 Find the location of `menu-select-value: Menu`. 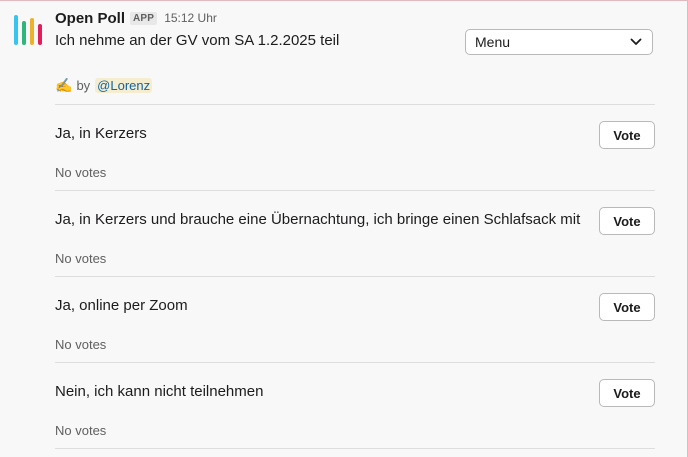

menu-select-value: Menu is located at coordinates (493, 42).